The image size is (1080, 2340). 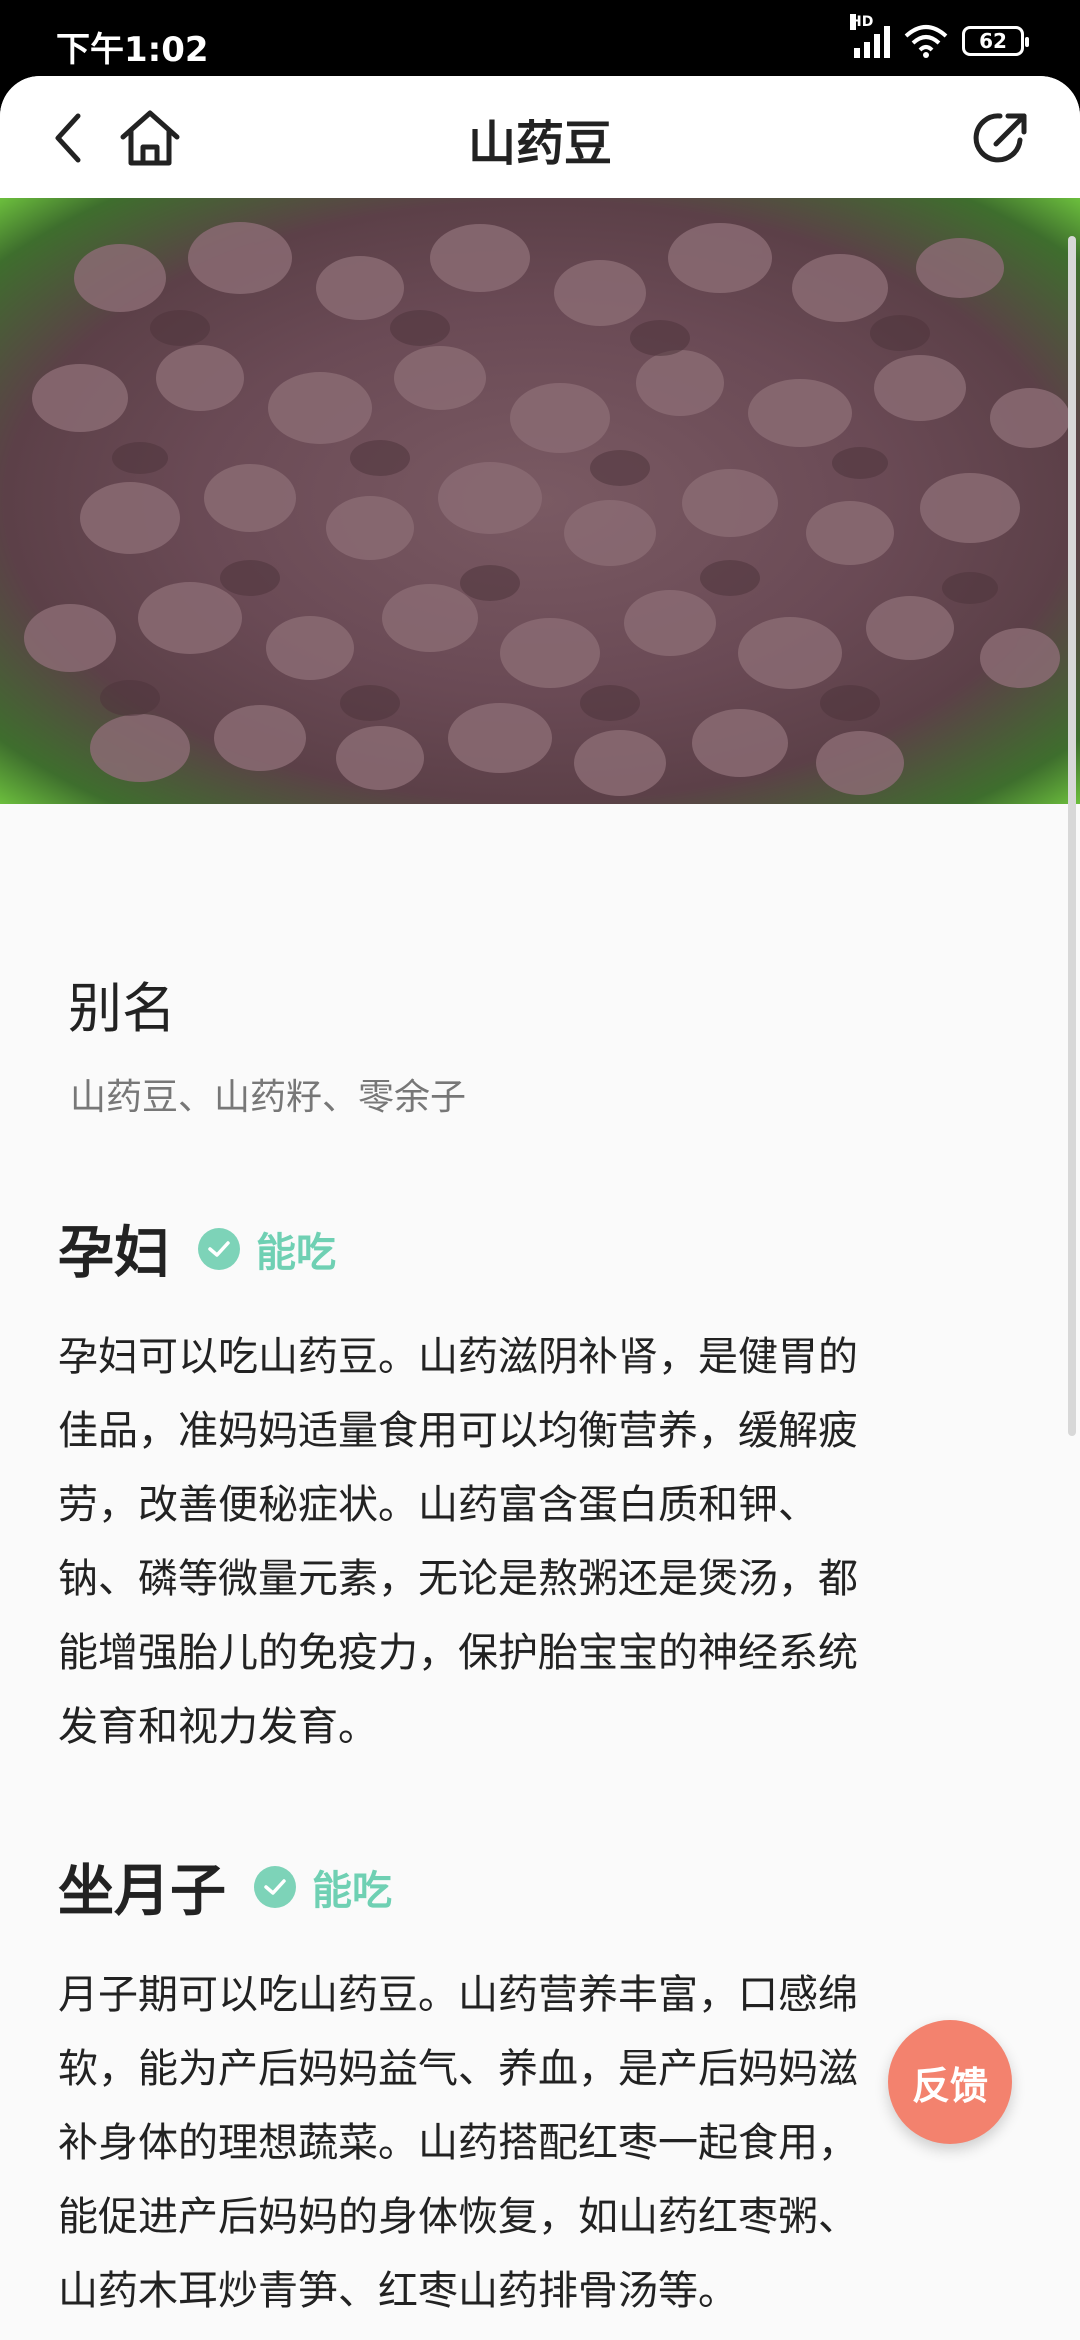 I want to click on text-line: 补身体的理想蔬菜。山药搭配红枣一起食用，, so click(x=458, y=2143).